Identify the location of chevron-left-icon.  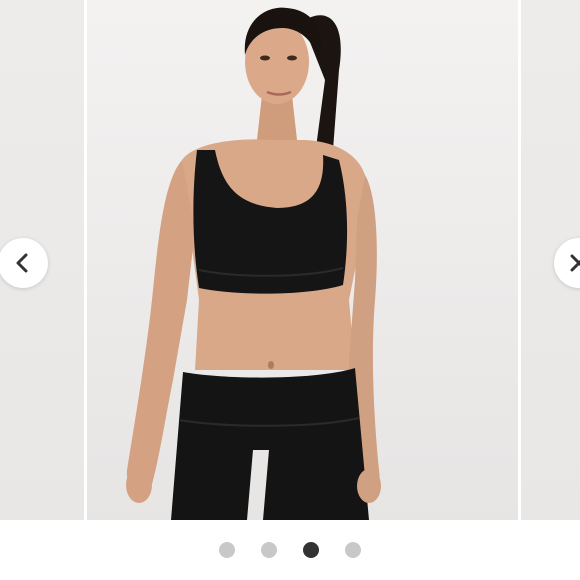
(22, 263).